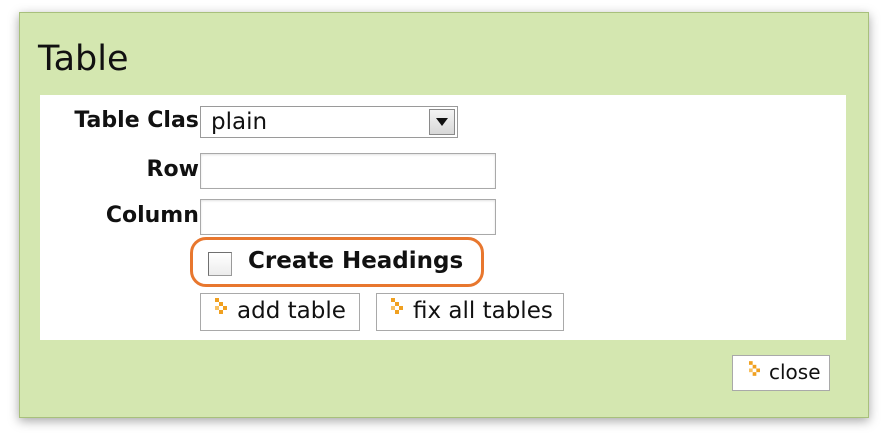  I want to click on fix-all-tables-label: fix all tables, so click(483, 311).